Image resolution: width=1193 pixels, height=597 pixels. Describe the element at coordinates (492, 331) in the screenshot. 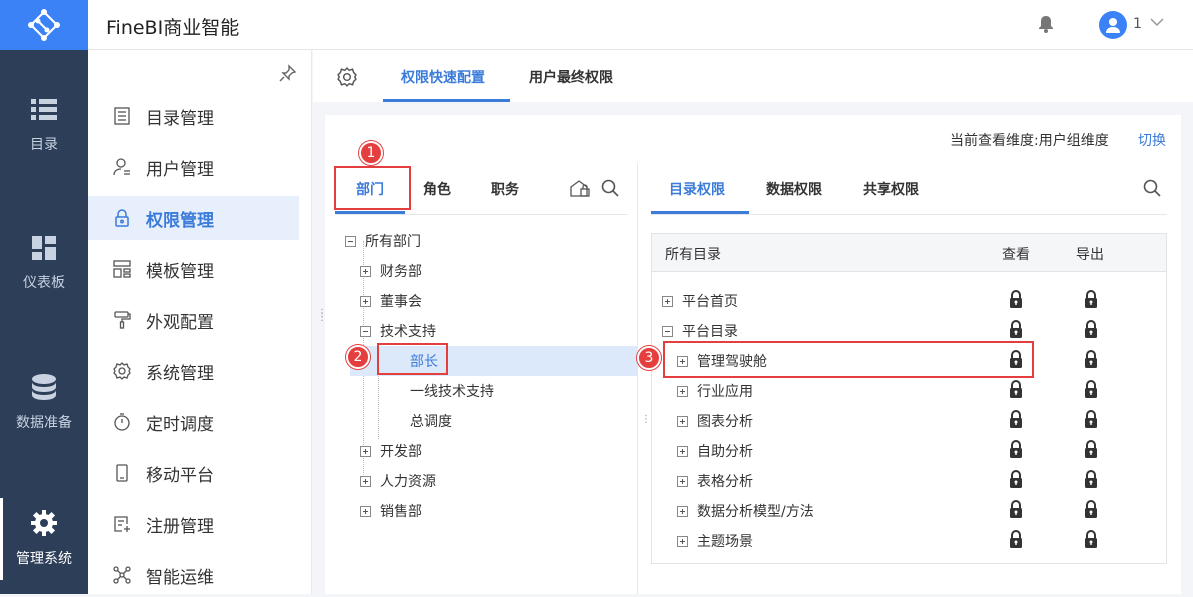

I see `tree-node: 技术支持` at that location.